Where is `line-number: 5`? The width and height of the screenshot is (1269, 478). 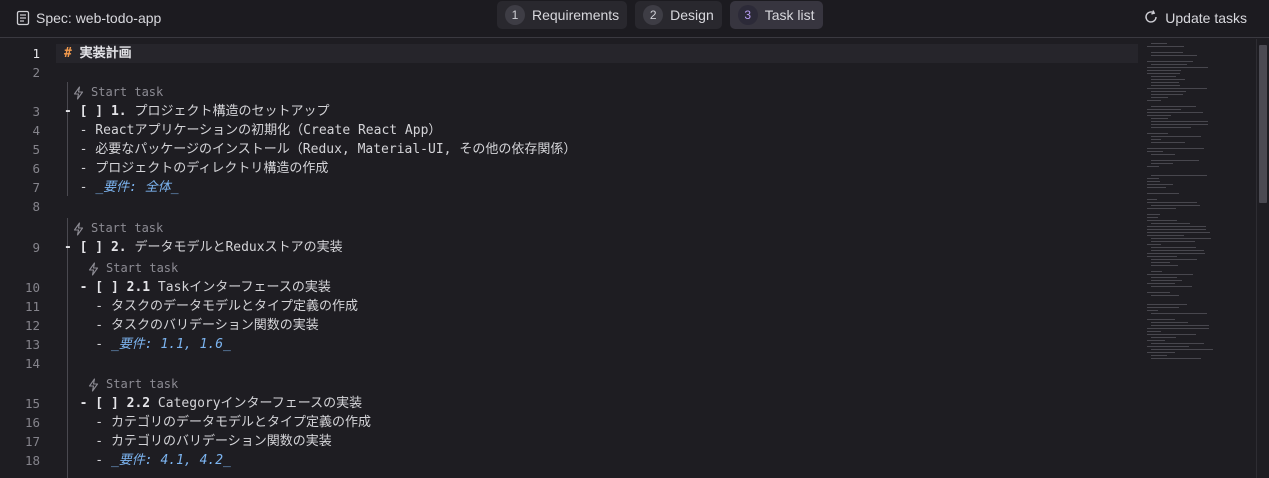
line-number: 5 is located at coordinates (36, 149).